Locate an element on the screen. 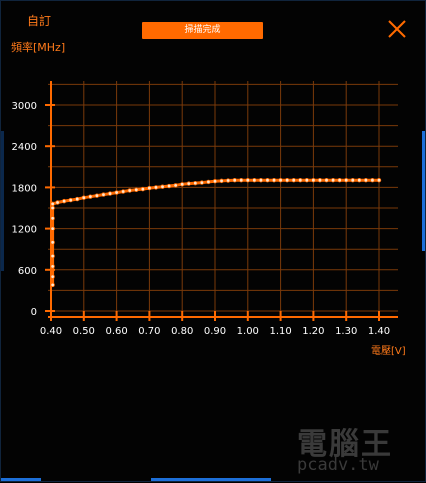  y-tick-label: 1800 is located at coordinates (24, 188).